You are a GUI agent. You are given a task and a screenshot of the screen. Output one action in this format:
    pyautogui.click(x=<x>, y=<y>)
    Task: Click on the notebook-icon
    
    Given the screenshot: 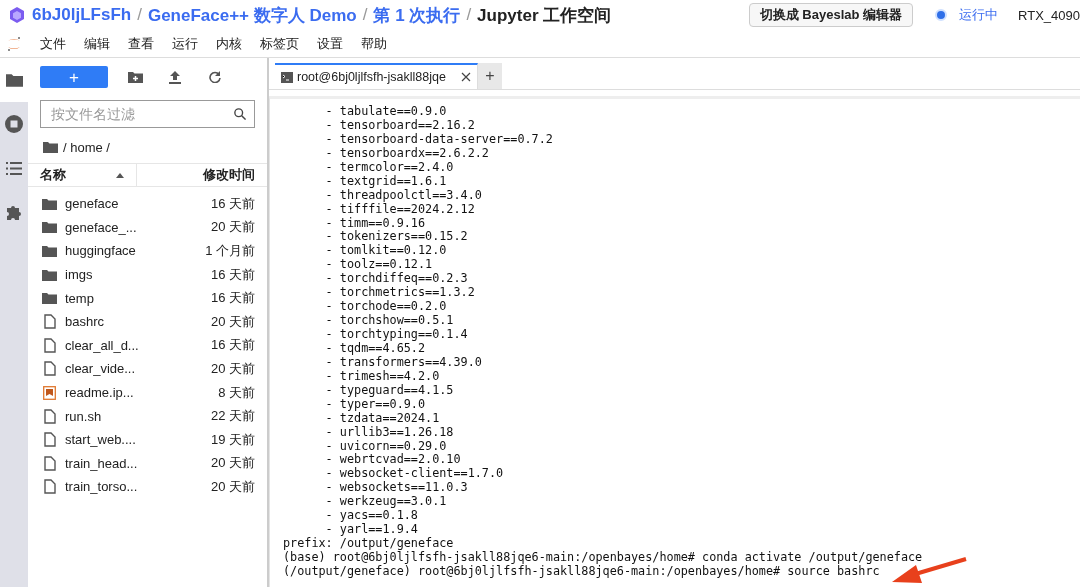 What is the action you would take?
    pyautogui.click(x=49, y=392)
    